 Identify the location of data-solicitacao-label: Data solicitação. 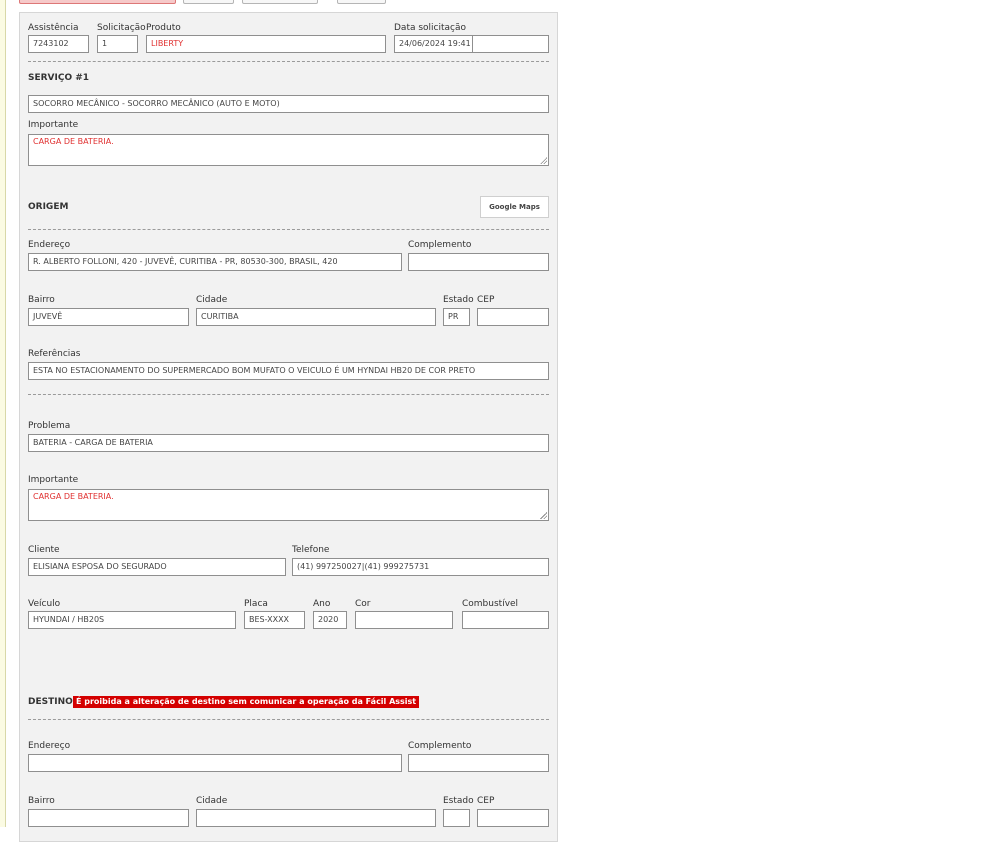
(430, 28).